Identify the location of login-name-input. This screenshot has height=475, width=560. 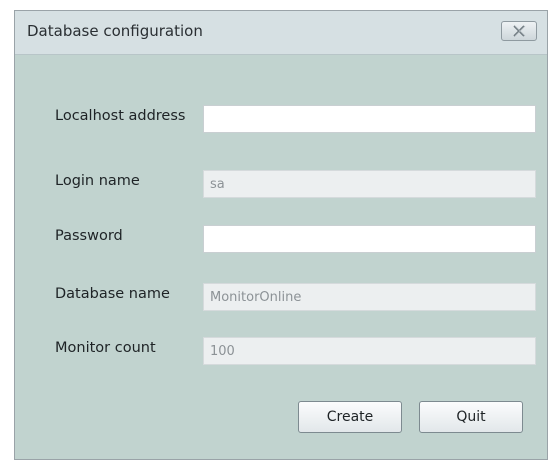
(369, 184).